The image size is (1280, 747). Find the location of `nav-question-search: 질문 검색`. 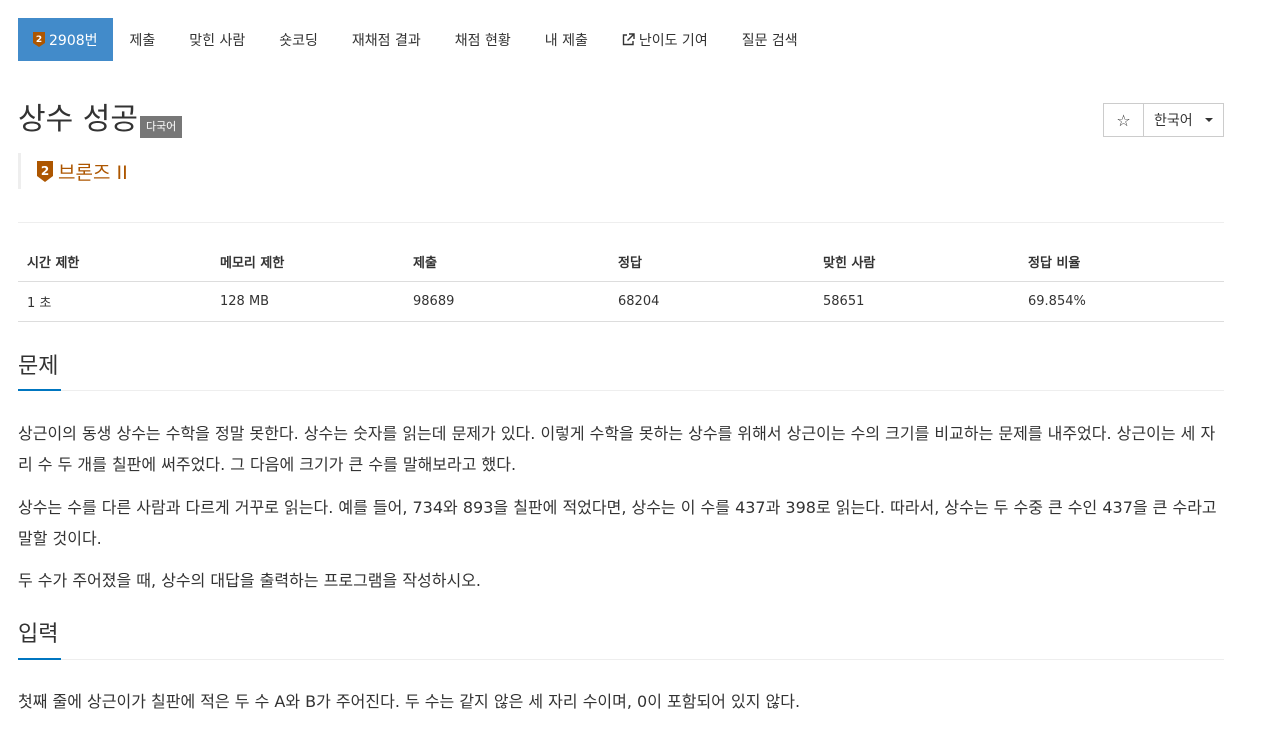

nav-question-search: 질문 검색 is located at coordinates (770, 39).